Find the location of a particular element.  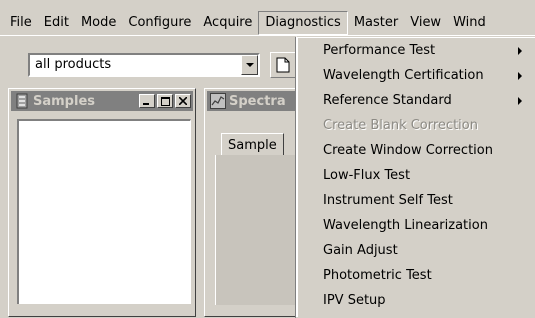

menu-file: File is located at coordinates (21, 23).